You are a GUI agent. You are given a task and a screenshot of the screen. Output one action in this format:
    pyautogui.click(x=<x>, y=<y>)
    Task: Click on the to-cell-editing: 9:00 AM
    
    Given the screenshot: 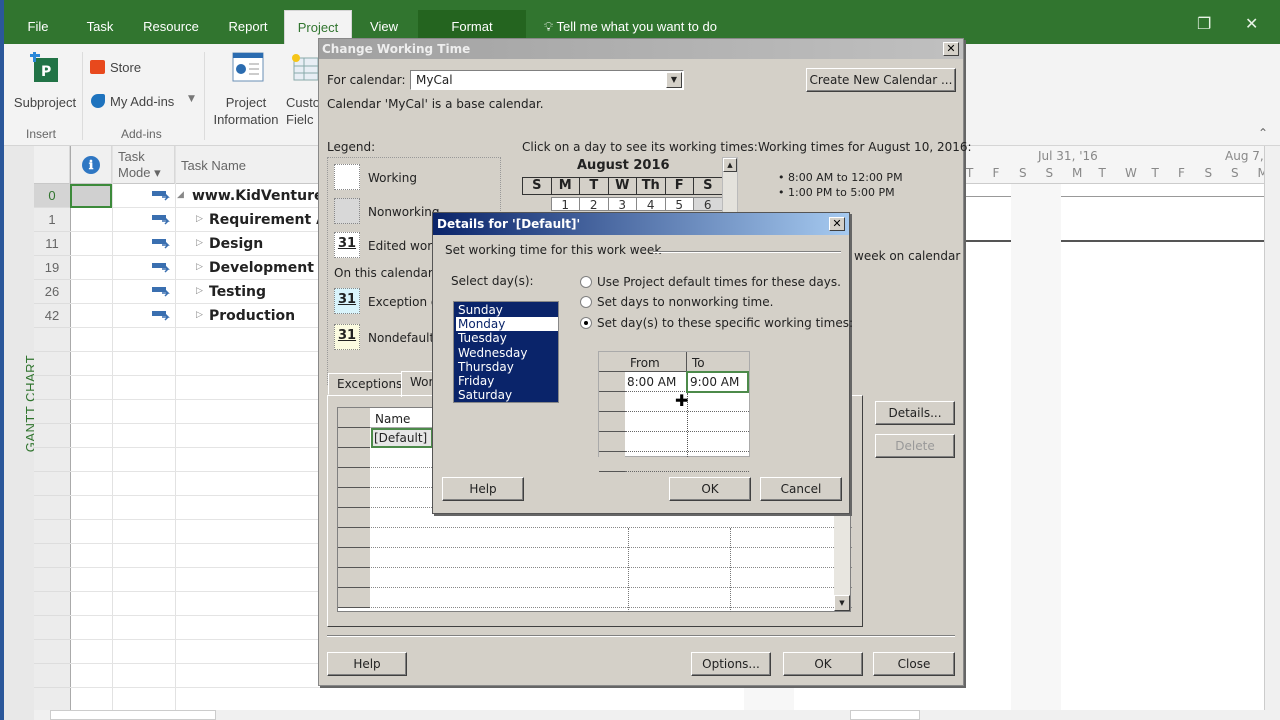 What is the action you would take?
    pyautogui.click(x=717, y=382)
    